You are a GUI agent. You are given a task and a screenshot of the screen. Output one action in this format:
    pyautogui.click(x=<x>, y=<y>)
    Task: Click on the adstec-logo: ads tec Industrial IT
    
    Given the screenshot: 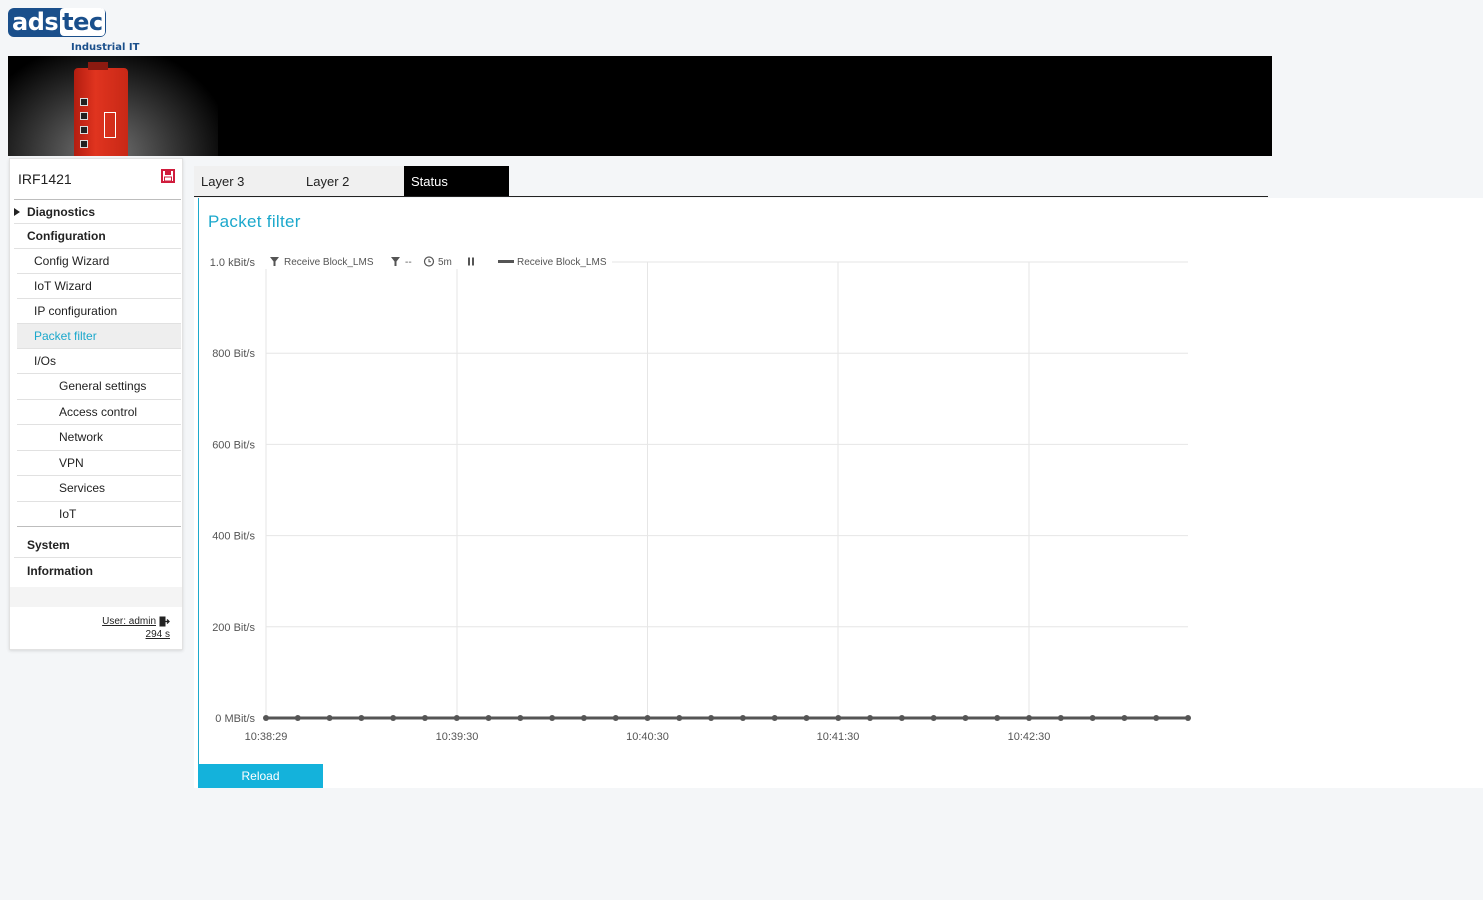 What is the action you would take?
    pyautogui.click(x=74, y=31)
    